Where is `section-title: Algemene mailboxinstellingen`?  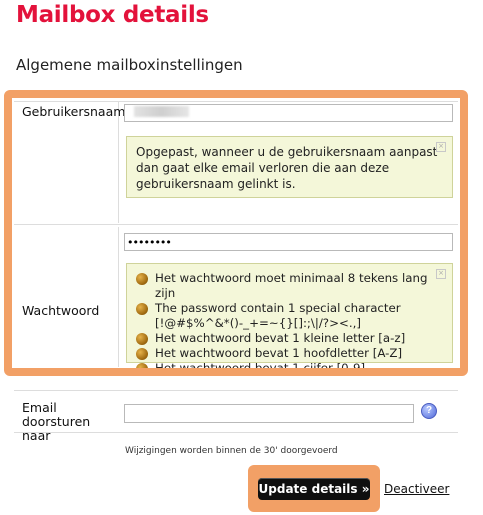
section-title: Algemene mailboxinstellingen is located at coordinates (129, 65).